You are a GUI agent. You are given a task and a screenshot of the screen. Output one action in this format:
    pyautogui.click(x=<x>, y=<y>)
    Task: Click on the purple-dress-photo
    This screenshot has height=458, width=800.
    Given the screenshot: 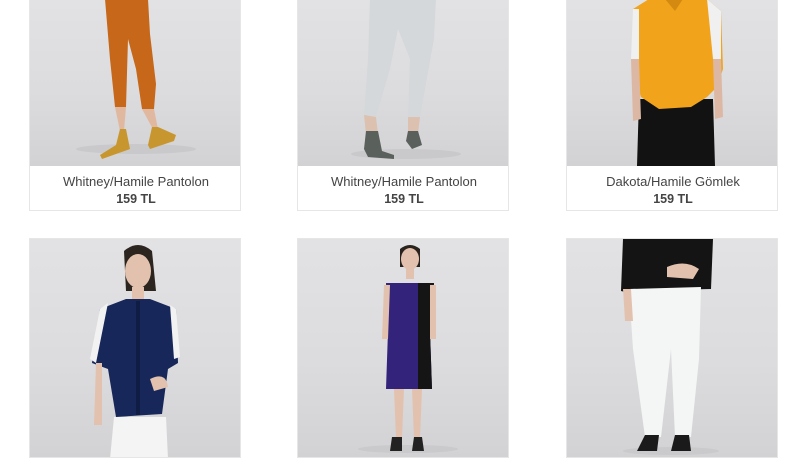 What is the action you would take?
    pyautogui.click(x=408, y=349)
    